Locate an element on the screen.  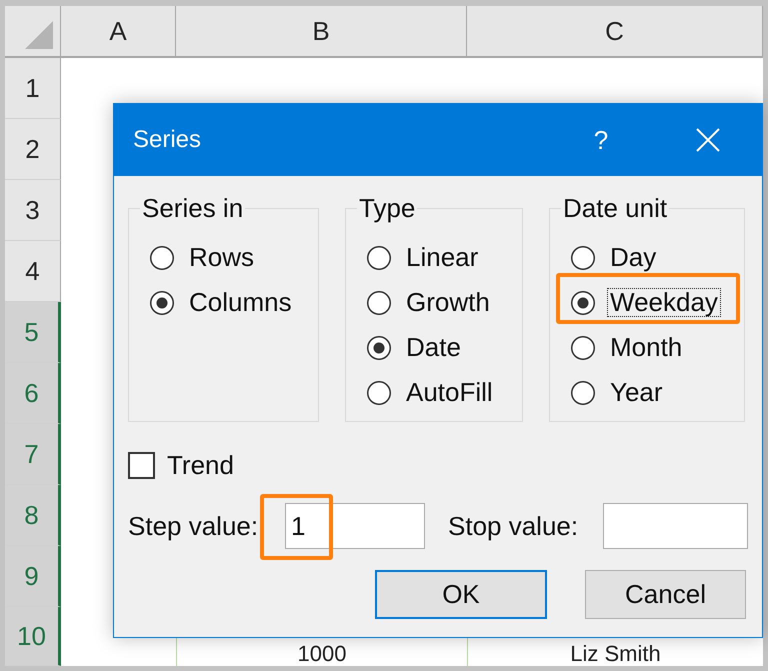
group-label: Type is located at coordinates (387, 208).